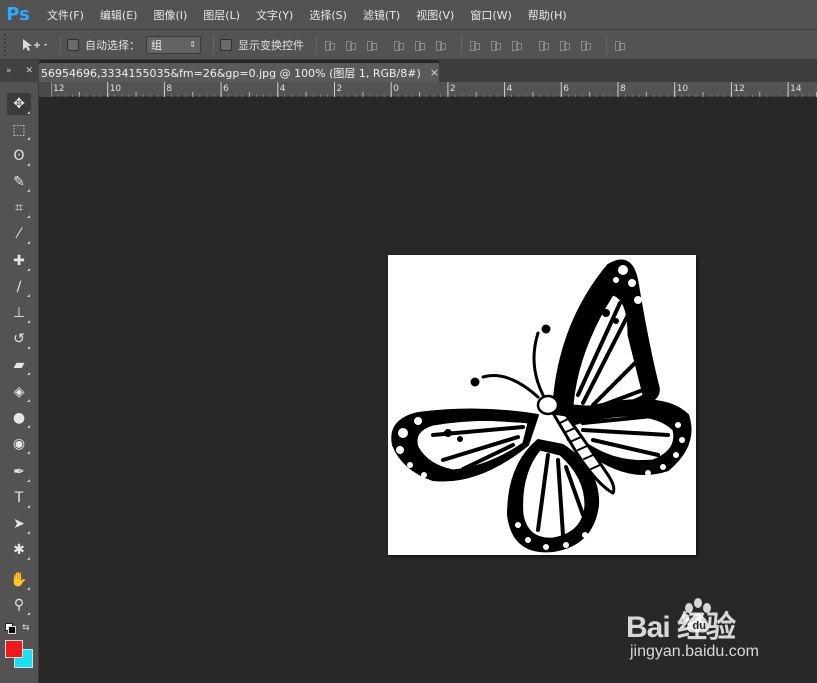  Describe the element at coordinates (19, 156) in the screenshot. I see `tool-lasso-icon: ʘ` at that location.